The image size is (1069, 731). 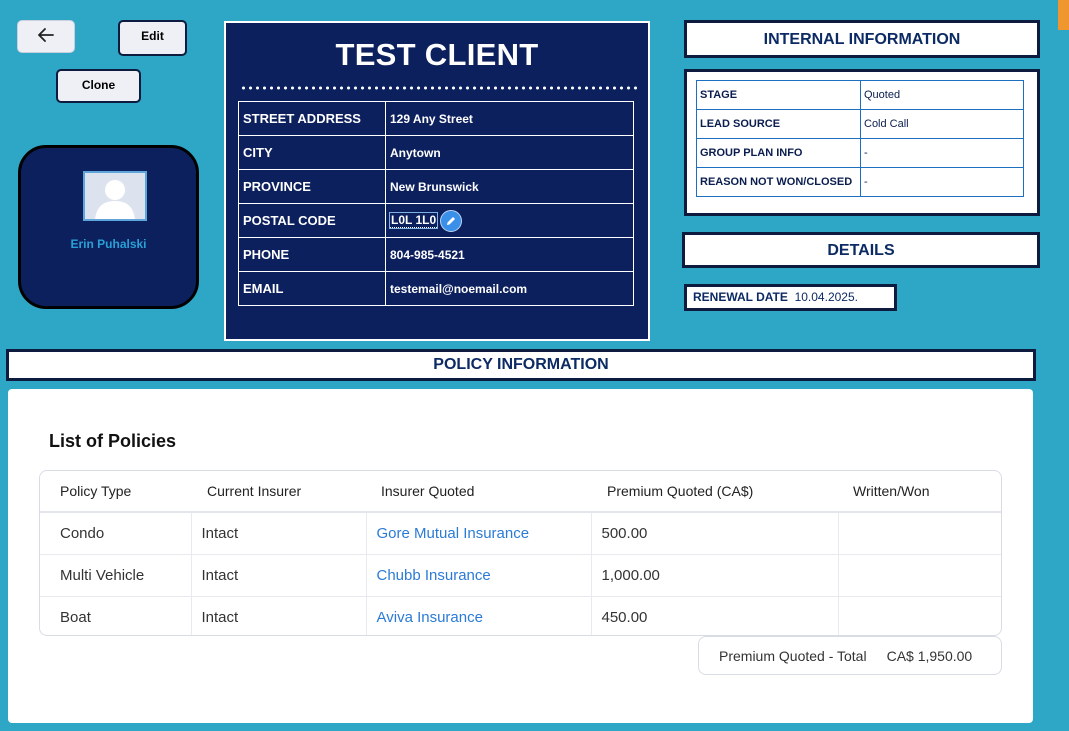 I want to click on internal-row-reason: REASON NOT WON/CLOSED -, so click(x=860, y=182).